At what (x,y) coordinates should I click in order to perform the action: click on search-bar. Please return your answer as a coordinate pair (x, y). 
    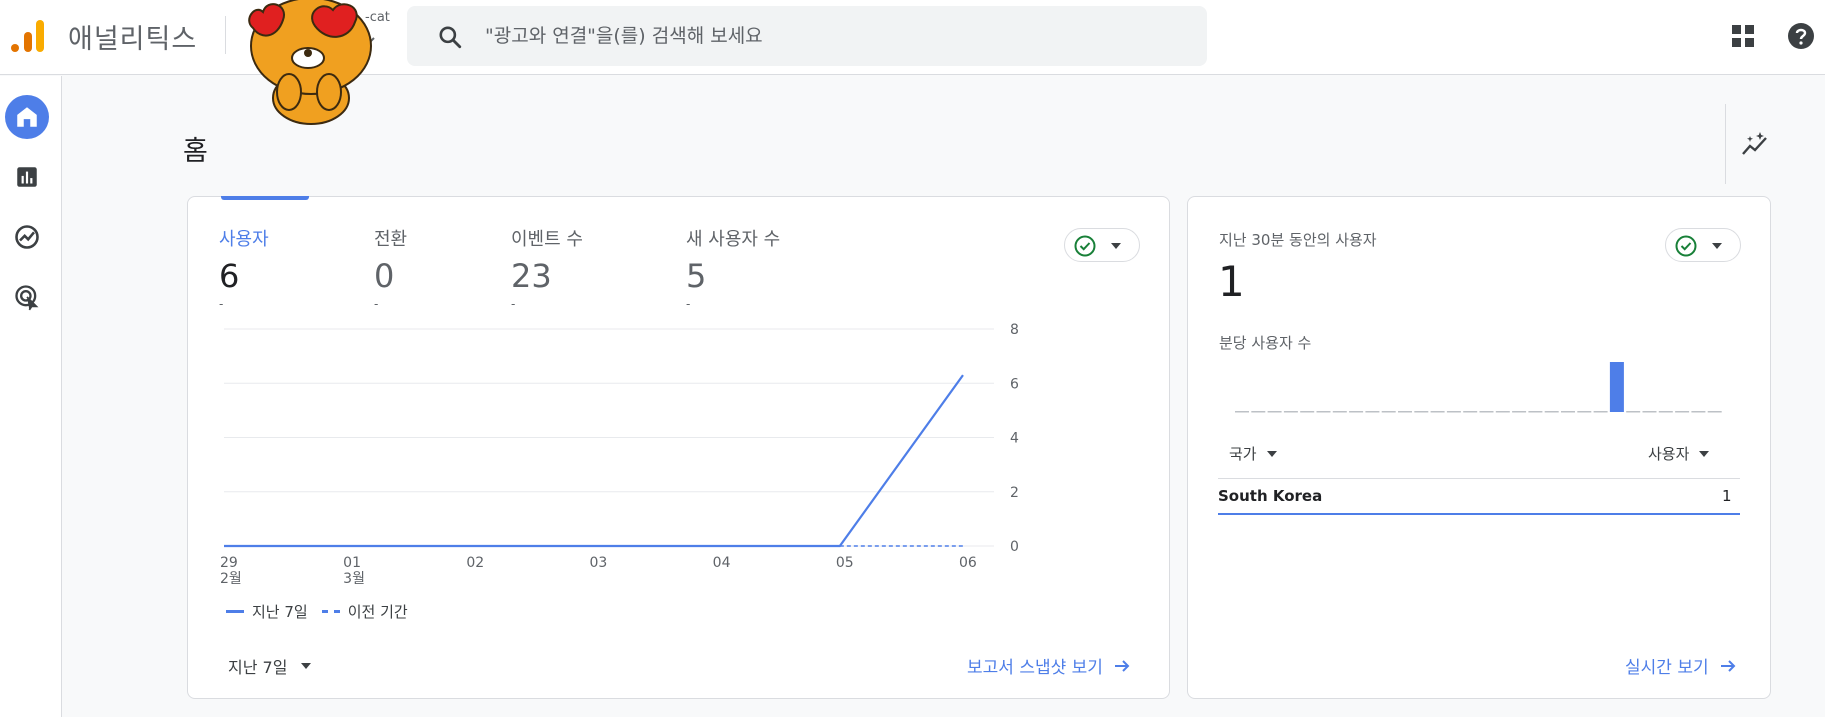
    Looking at the image, I should click on (807, 36).